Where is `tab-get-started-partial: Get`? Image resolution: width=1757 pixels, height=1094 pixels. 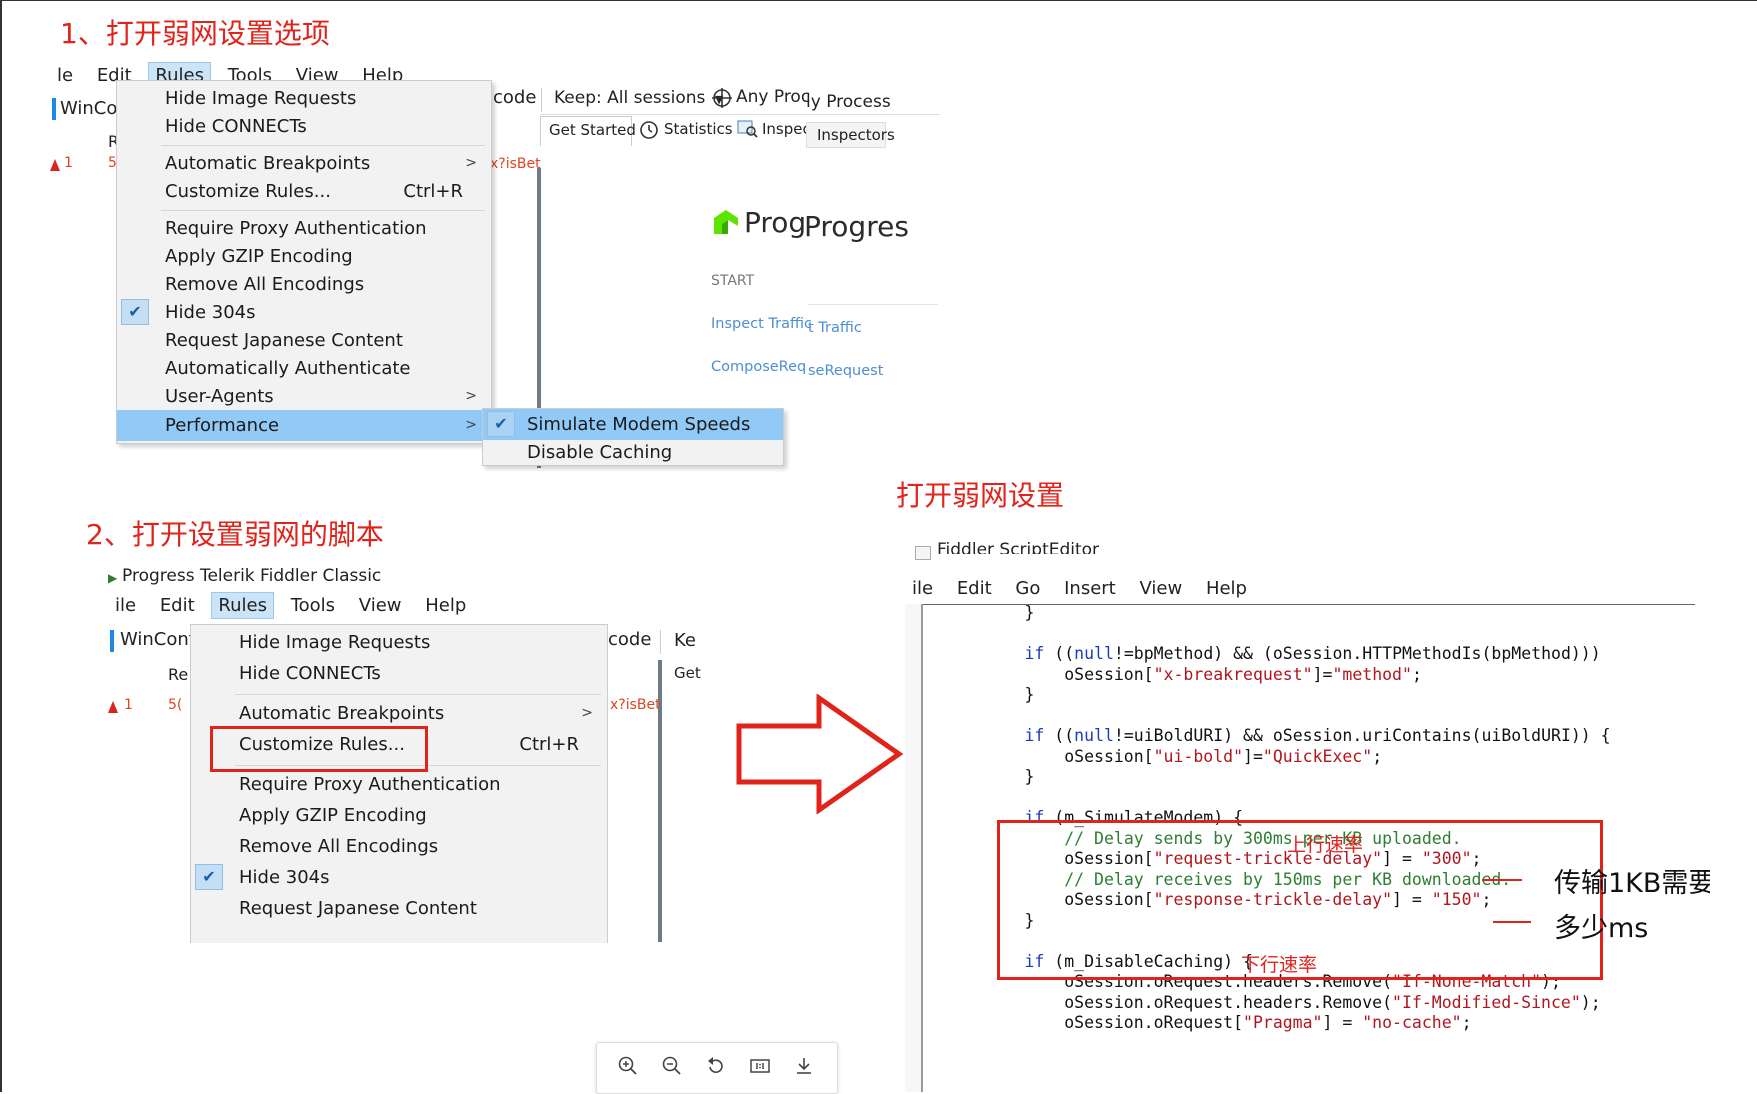 tab-get-started-partial: Get is located at coordinates (687, 673).